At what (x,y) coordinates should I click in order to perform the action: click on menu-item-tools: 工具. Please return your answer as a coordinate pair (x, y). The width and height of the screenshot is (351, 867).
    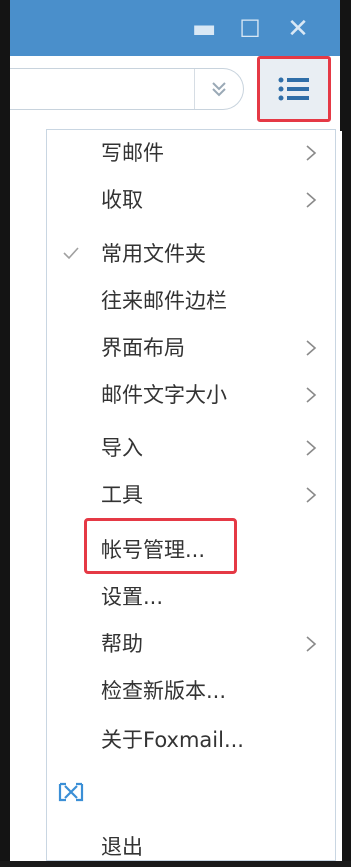
    Looking at the image, I should click on (191, 495).